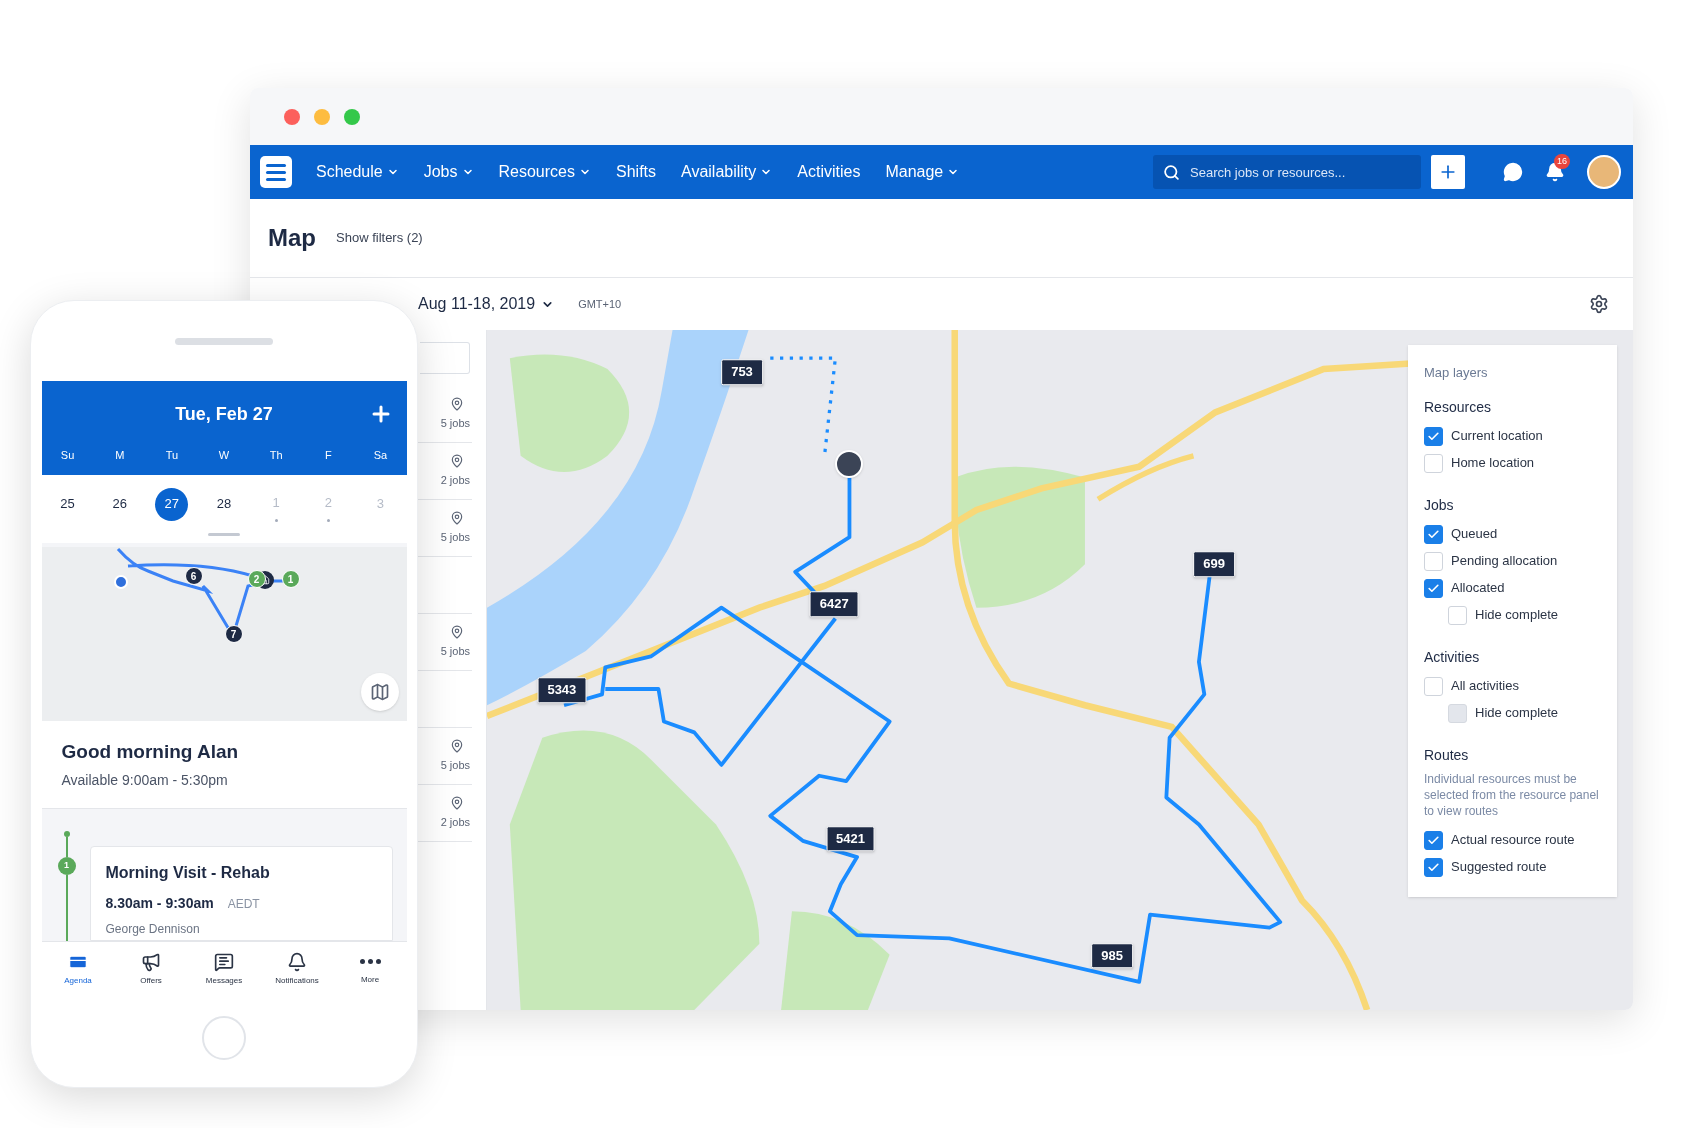  Describe the element at coordinates (172, 455) in the screenshot. I see `weekday-label: Tu` at that location.